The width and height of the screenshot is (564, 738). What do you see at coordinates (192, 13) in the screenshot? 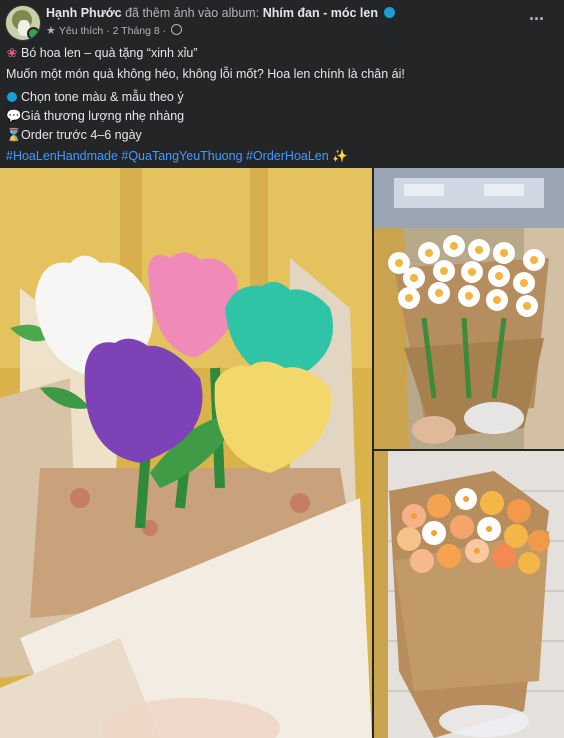
I see `action-text: đã thêm ảnh vào album:` at bounding box center [192, 13].